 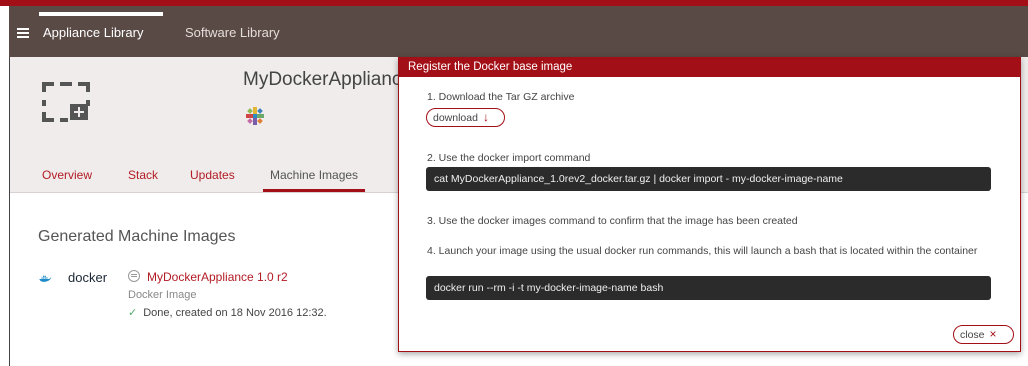 What do you see at coordinates (972, 335) in the screenshot?
I see `close-button-label: close` at bounding box center [972, 335].